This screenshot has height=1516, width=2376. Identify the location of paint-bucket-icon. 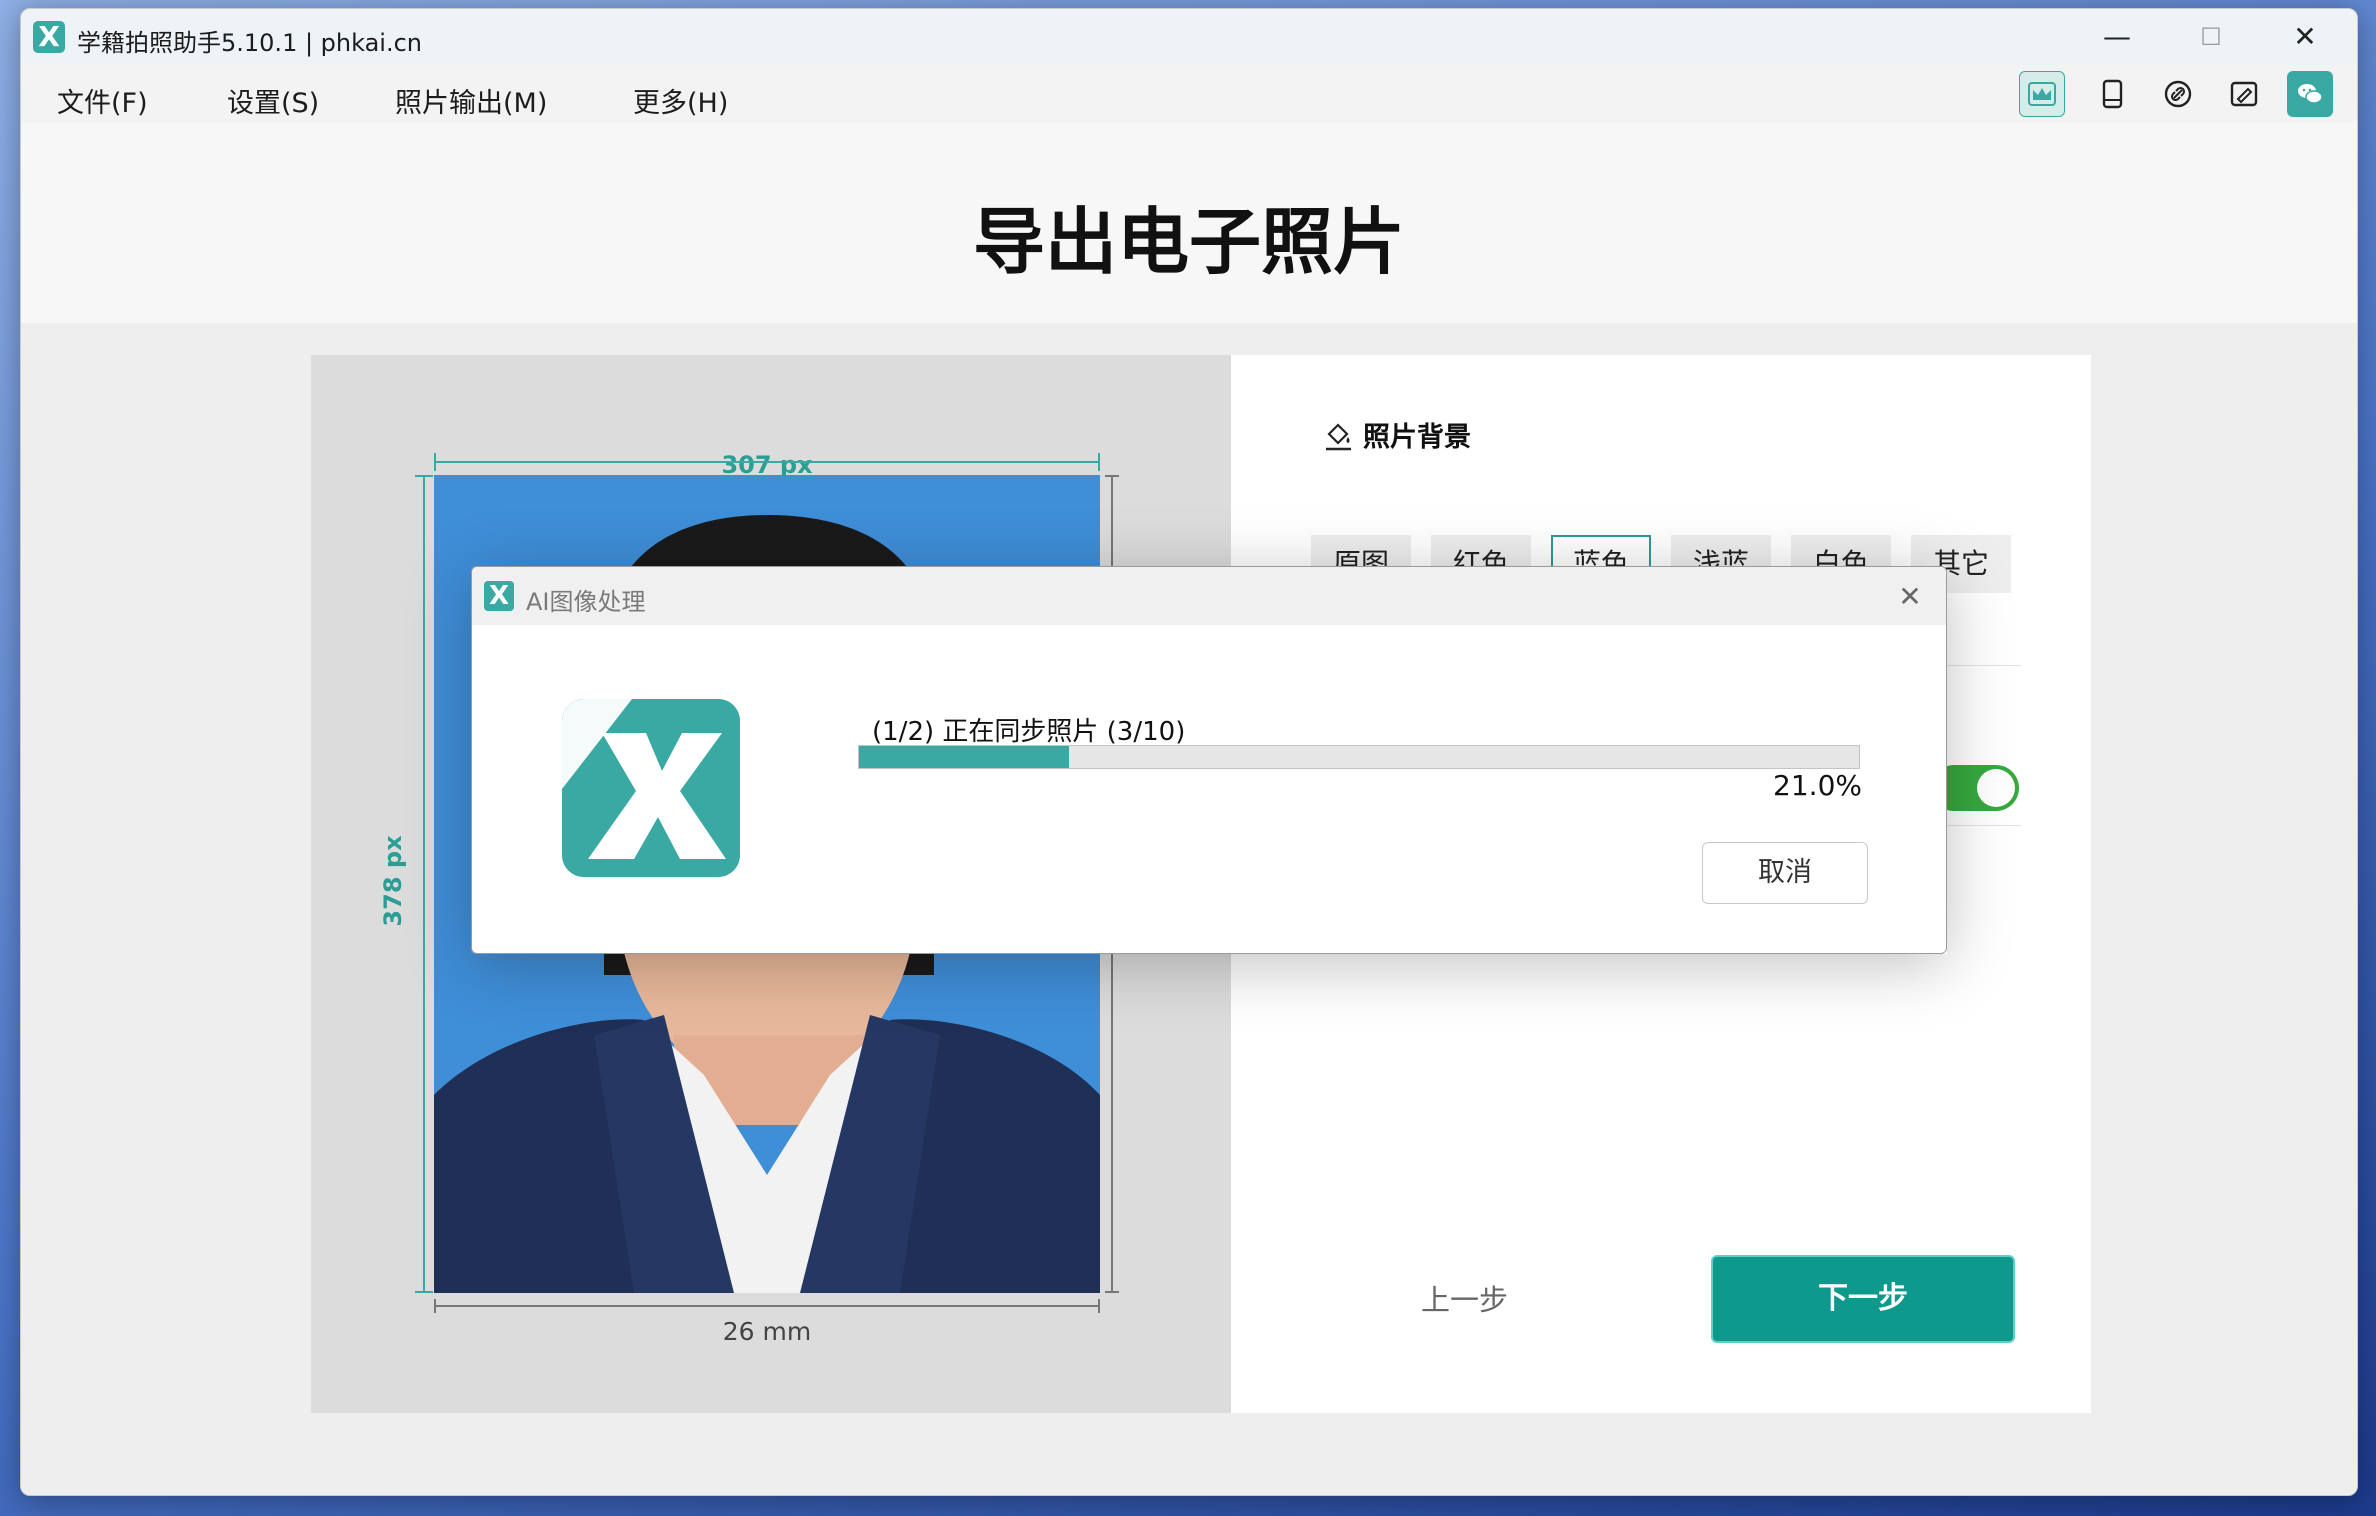
(1338, 436).